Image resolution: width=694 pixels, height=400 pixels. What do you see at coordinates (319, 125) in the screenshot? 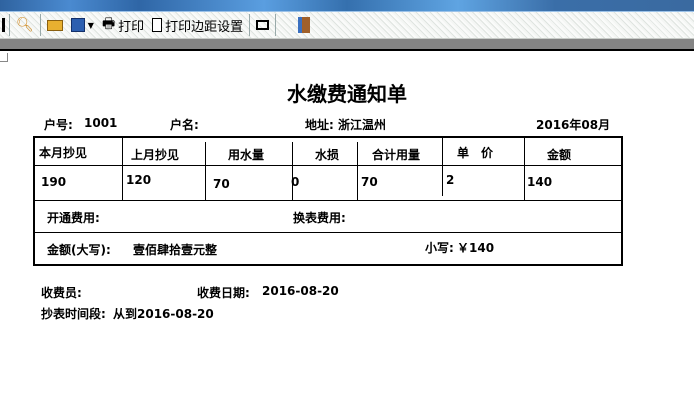
I see `address-label: 地址:` at bounding box center [319, 125].